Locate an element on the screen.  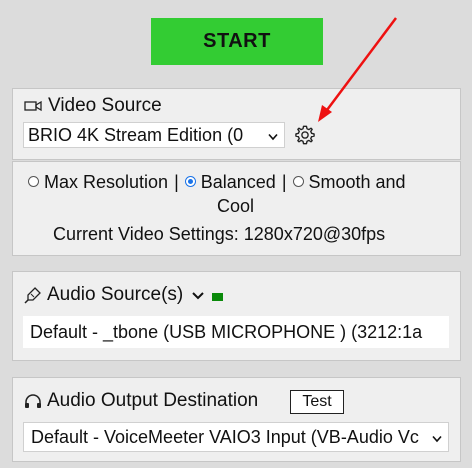
video-device-value: BRIO 4K Stream Edition (0 is located at coordinates (136, 134).